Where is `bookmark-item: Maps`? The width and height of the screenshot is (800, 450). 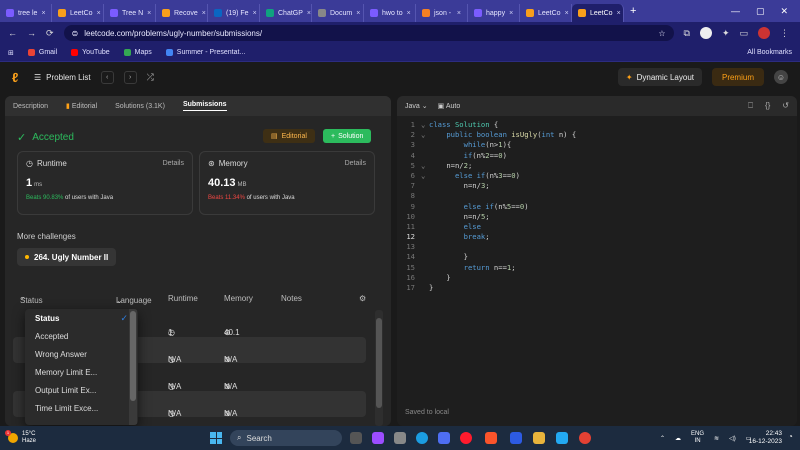
bookmark-item: Maps is located at coordinates (137, 52).